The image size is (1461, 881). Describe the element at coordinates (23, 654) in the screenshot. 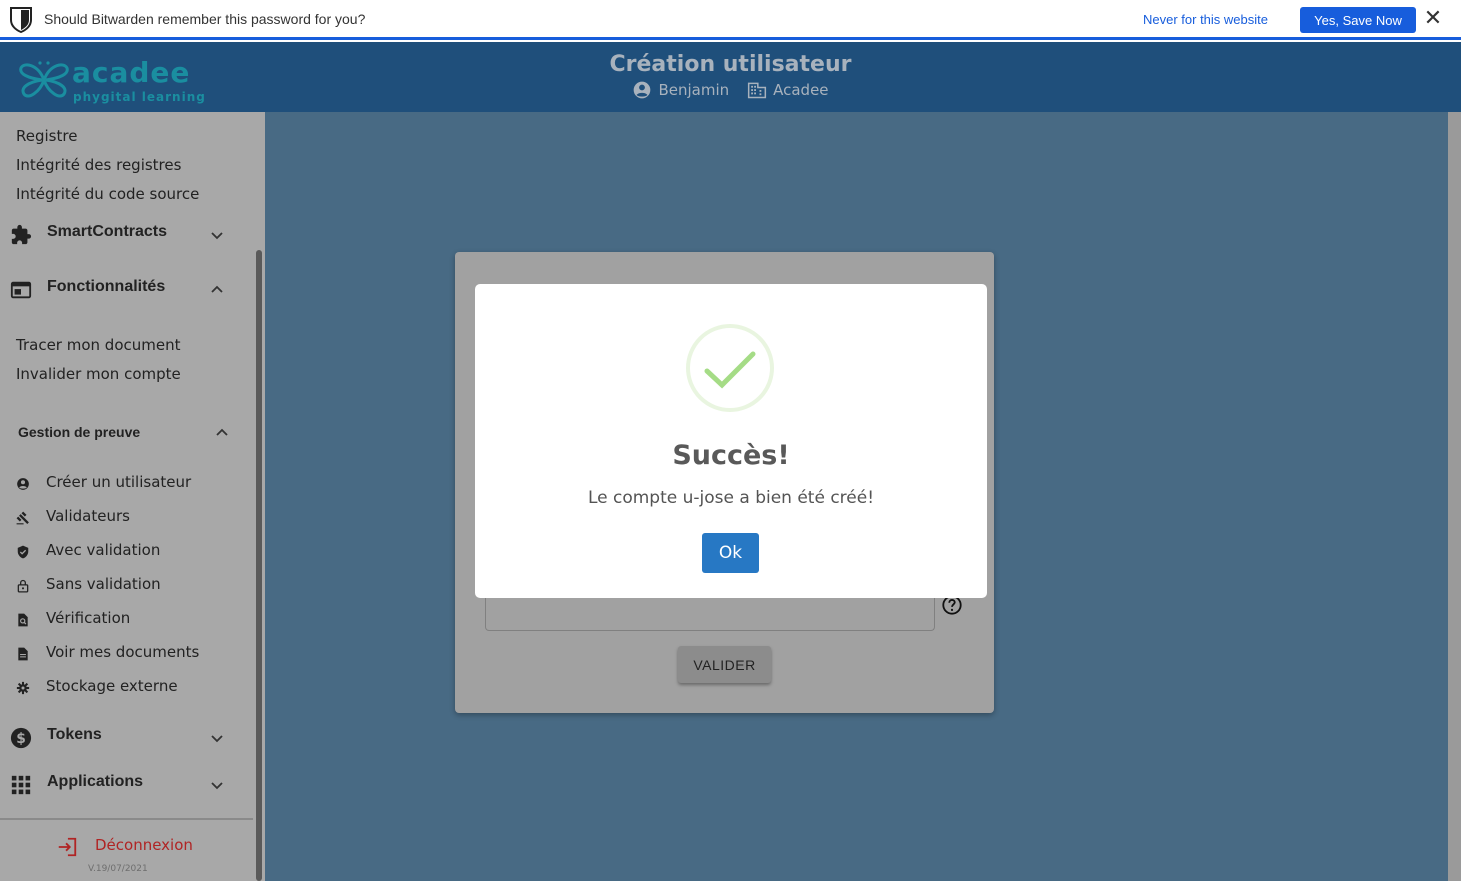

I see `document-icon` at that location.